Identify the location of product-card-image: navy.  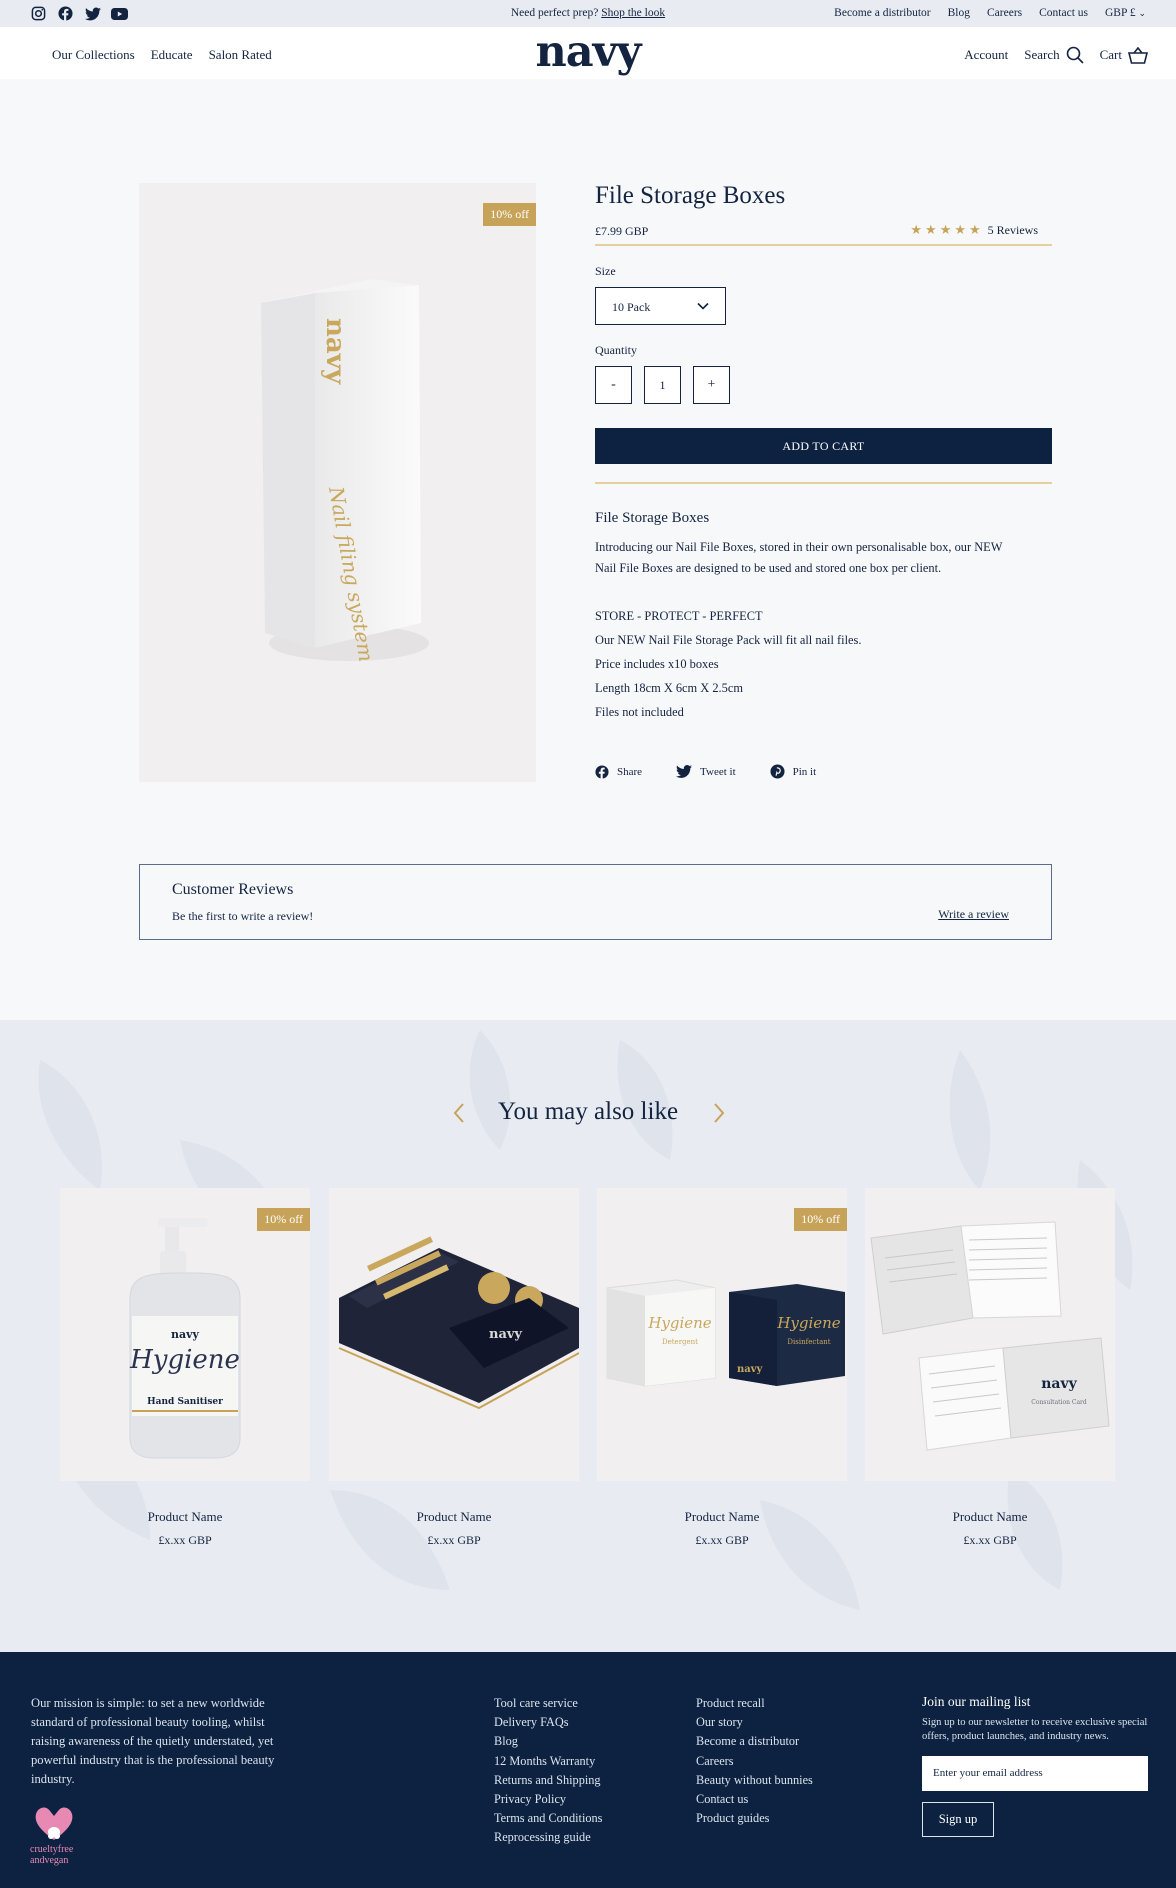
(454, 1334).